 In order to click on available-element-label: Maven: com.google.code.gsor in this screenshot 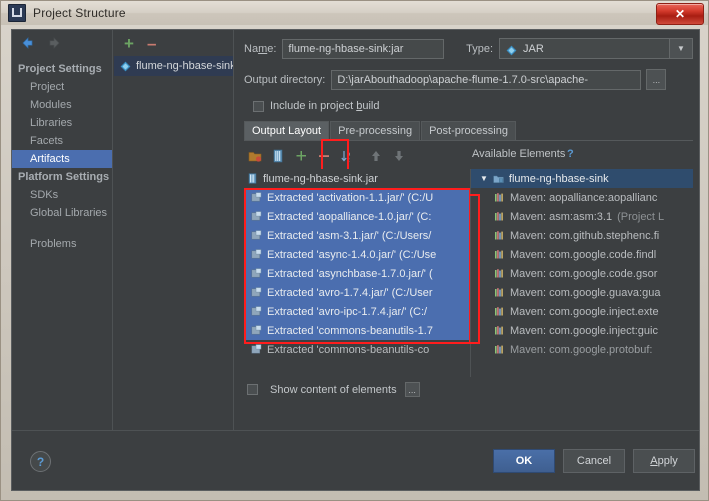, I will do `click(584, 273)`.